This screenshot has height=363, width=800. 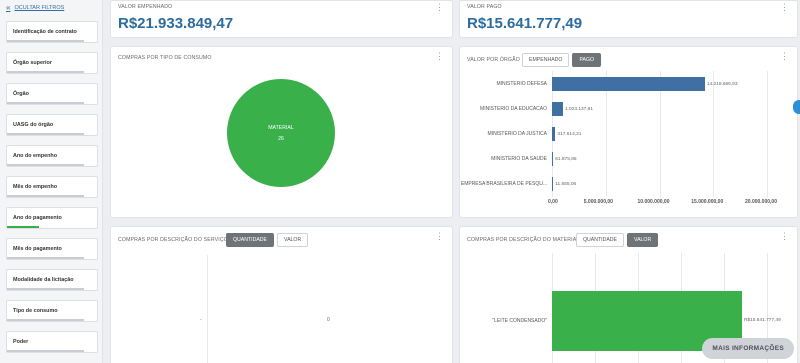 I want to click on empty-value-label: 0, so click(x=328, y=320).